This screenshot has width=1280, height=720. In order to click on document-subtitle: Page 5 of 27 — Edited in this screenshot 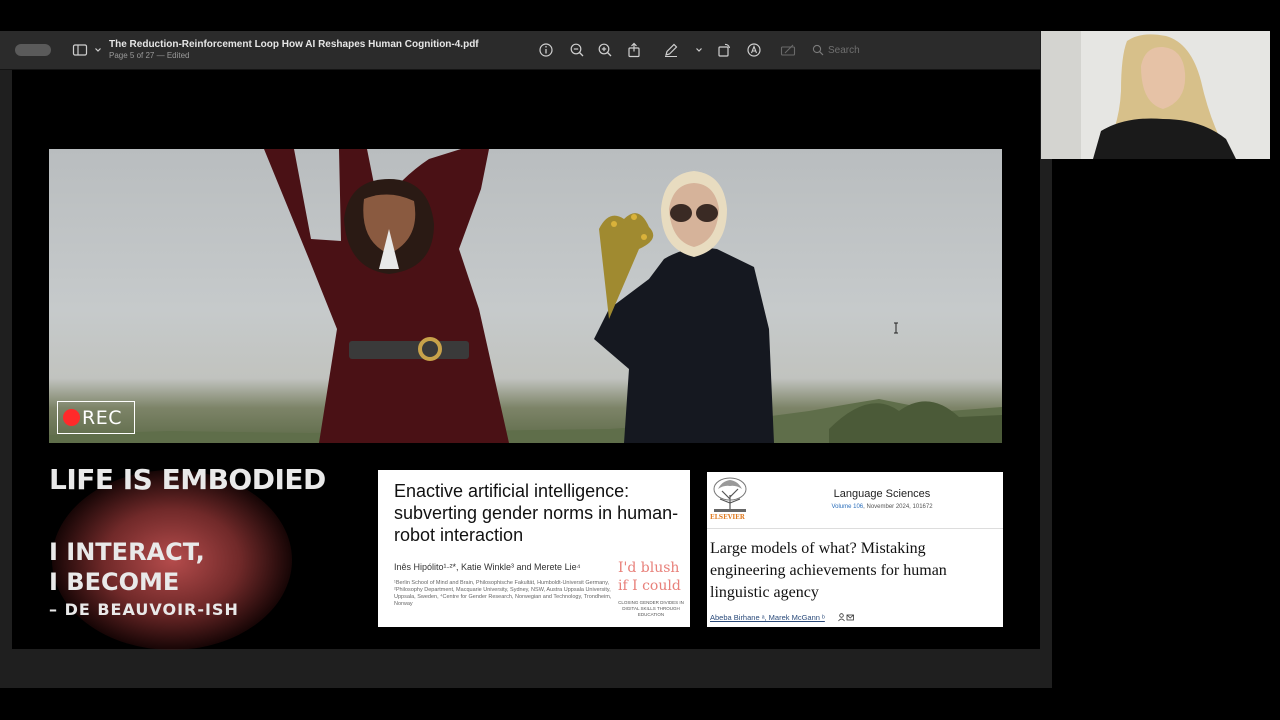, I will do `click(149, 55)`.